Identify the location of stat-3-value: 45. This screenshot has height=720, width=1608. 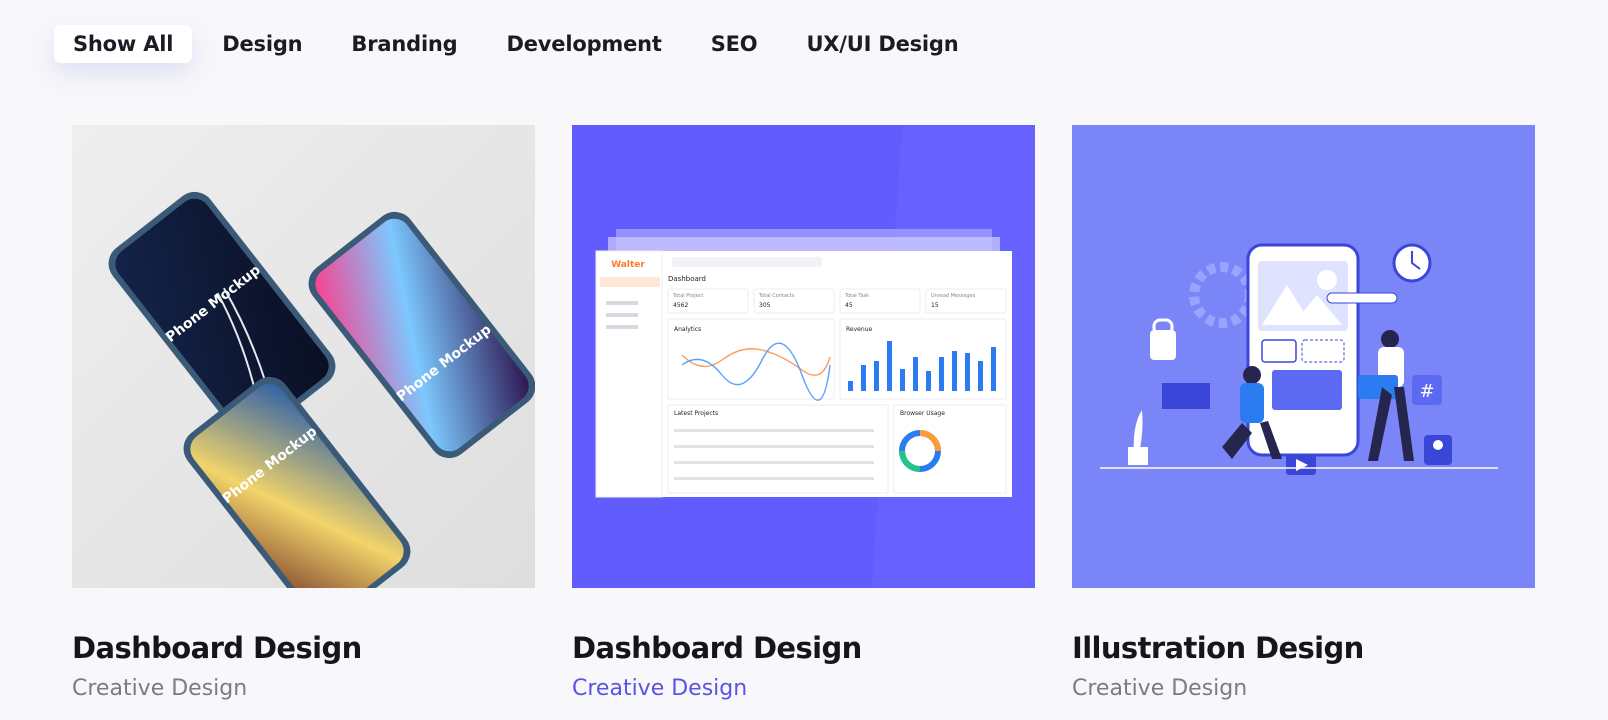
(849, 305).